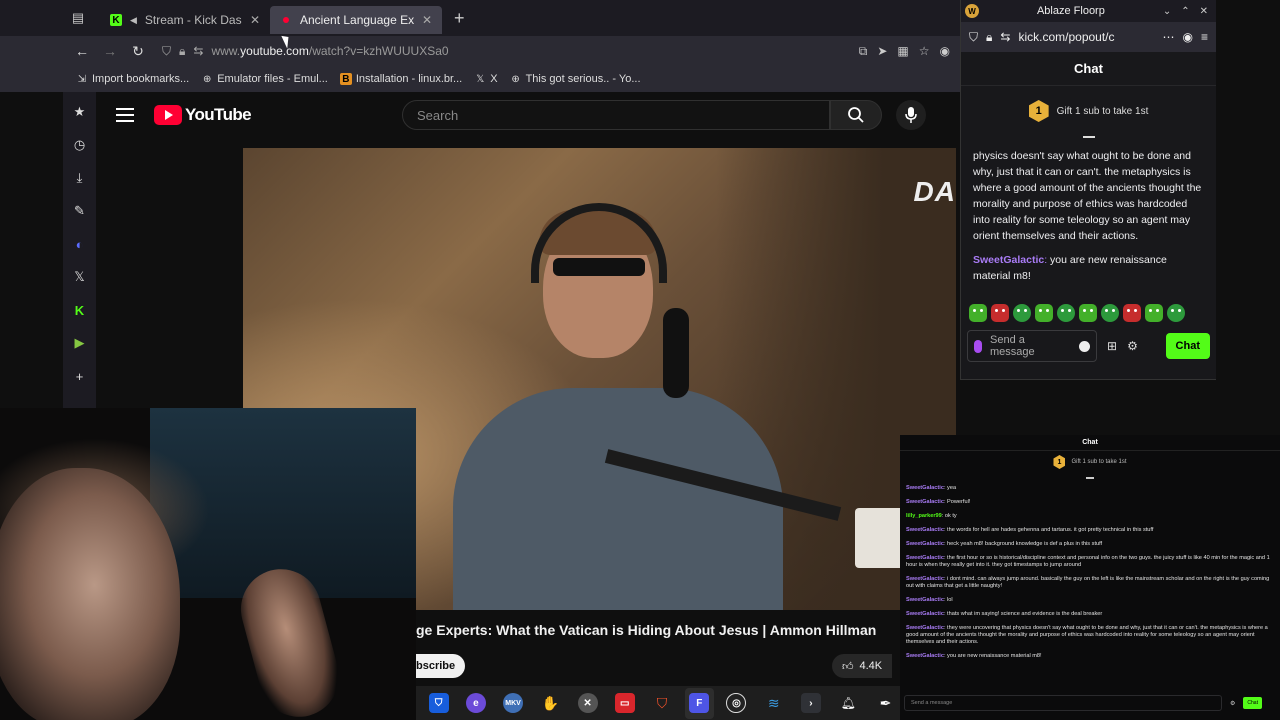 Image resolution: width=1280 pixels, height=720 pixels. I want to click on chevron-up-icon: ⌃, so click(1185, 11).